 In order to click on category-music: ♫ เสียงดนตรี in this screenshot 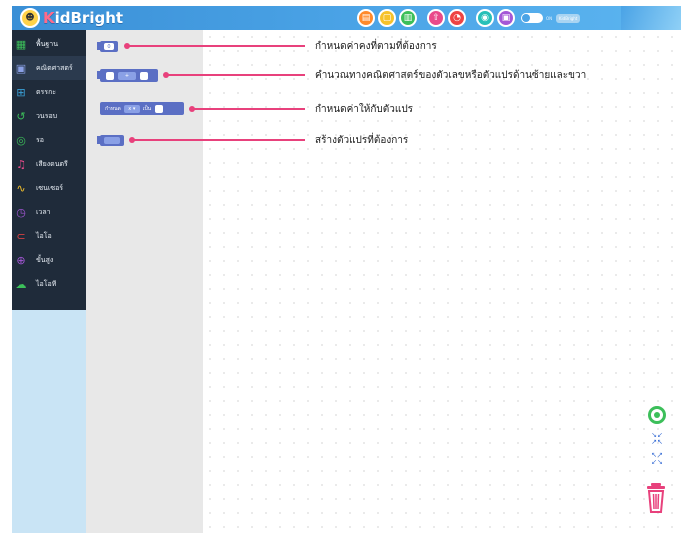, I will do `click(49, 164)`.